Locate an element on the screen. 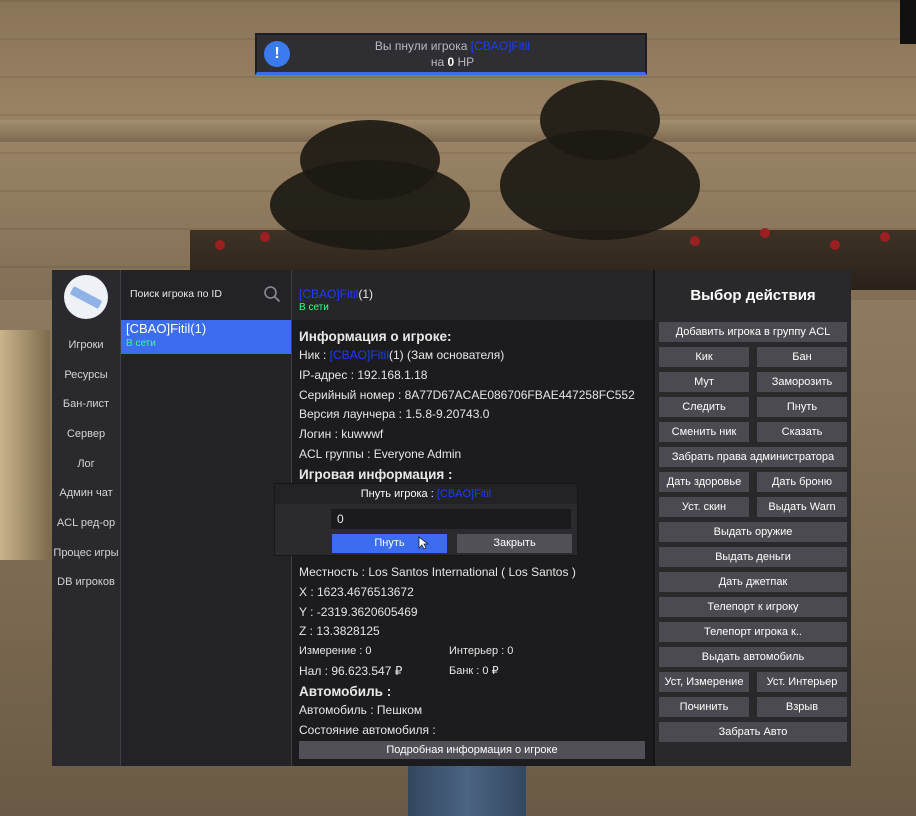 This screenshot has width=916, height=816. mute-button: Мут is located at coordinates (704, 382).